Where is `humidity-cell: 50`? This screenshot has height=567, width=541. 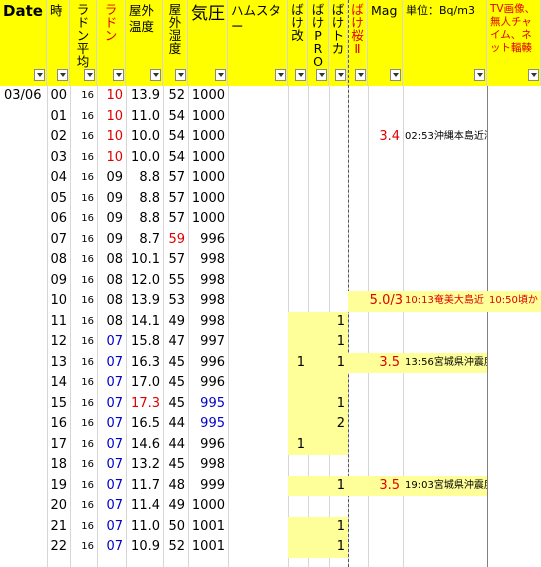
humidity-cell: 50 is located at coordinates (175, 527).